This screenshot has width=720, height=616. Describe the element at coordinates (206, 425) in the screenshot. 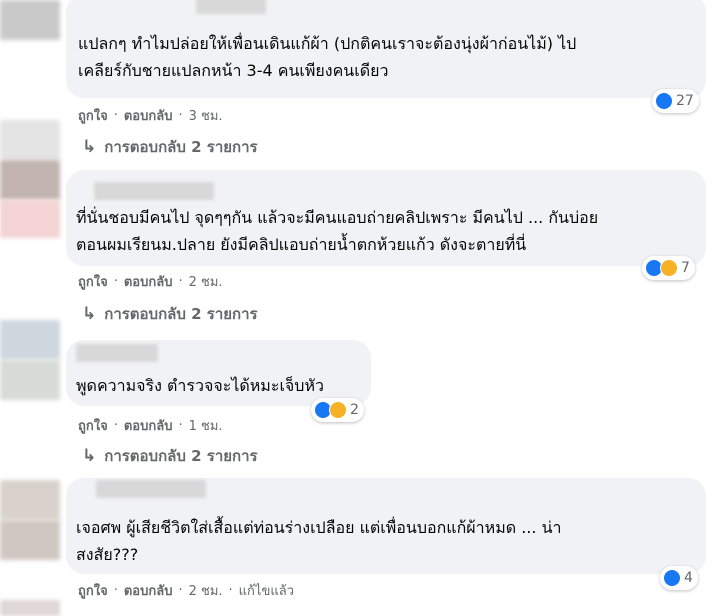

I see `timestamp: 1 ชม.` at that location.